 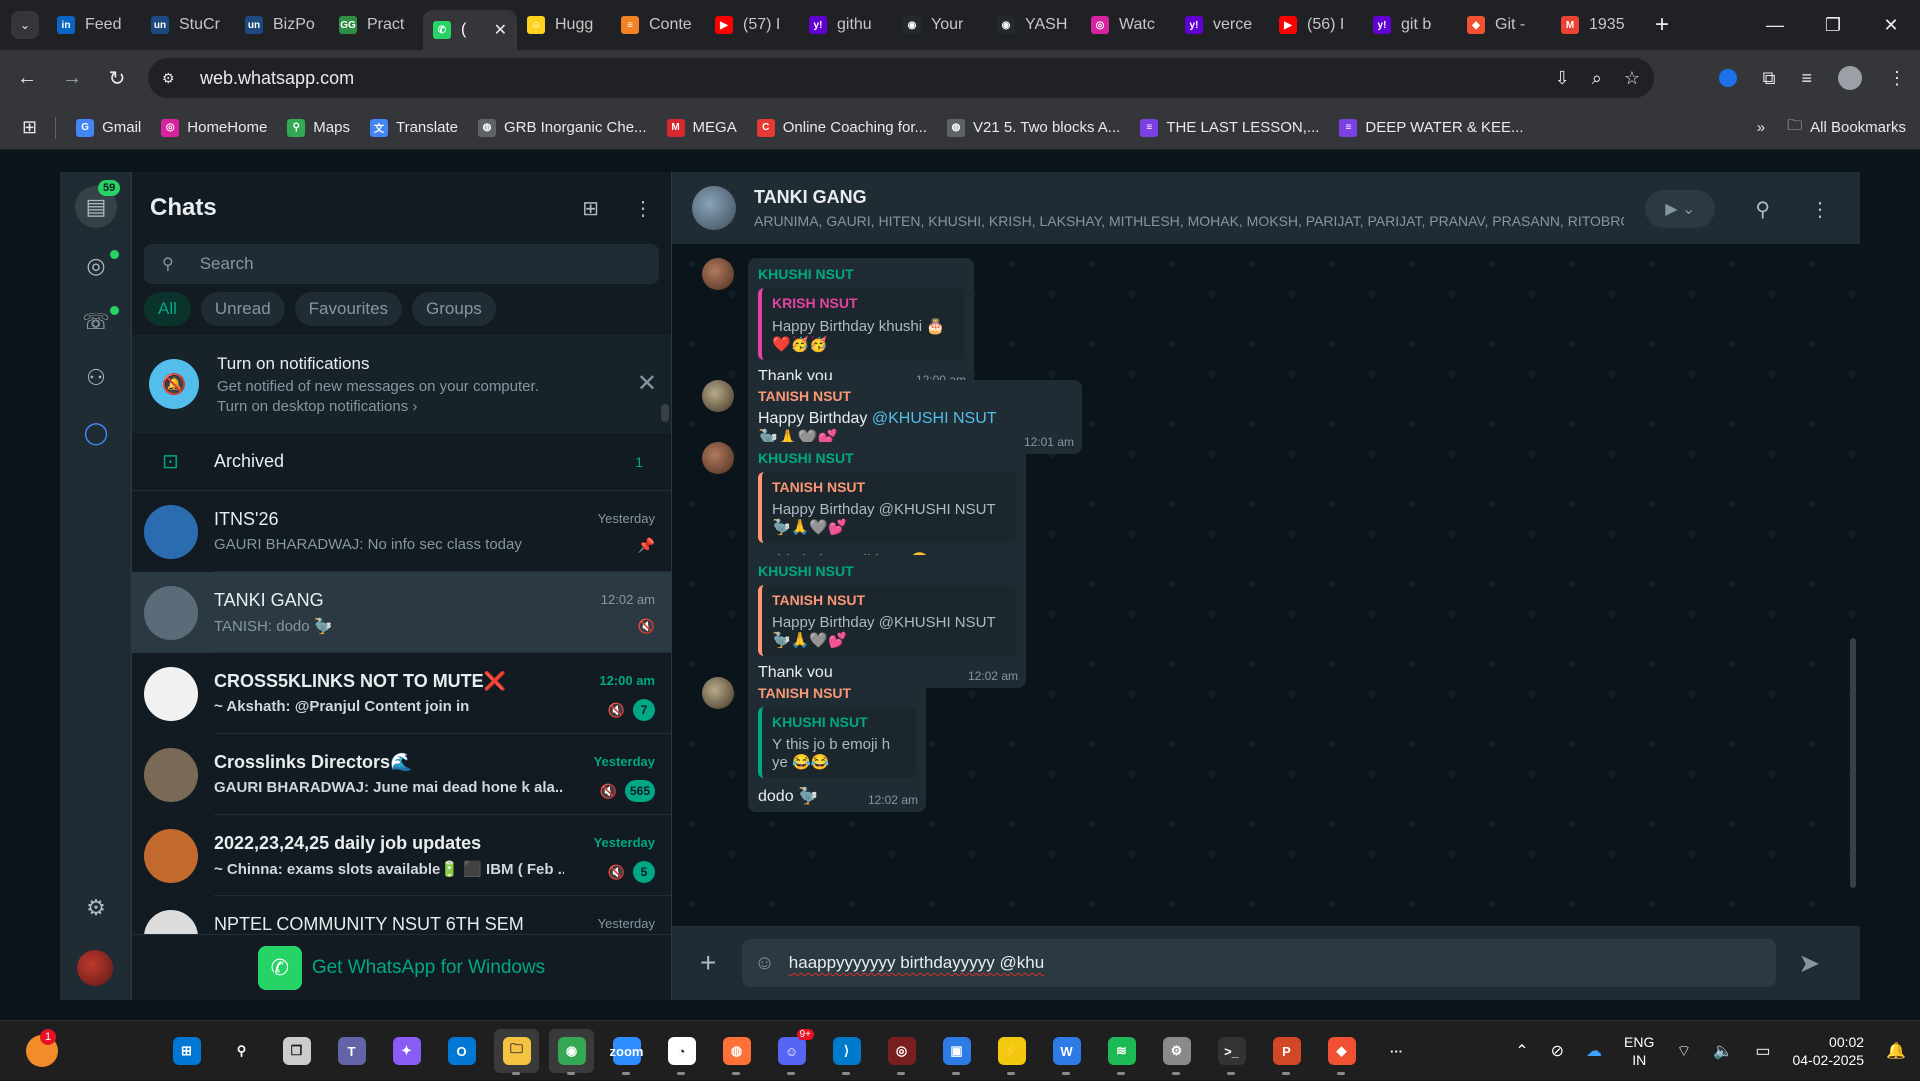 What do you see at coordinates (1727, 78) in the screenshot?
I see `extension-icon` at bounding box center [1727, 78].